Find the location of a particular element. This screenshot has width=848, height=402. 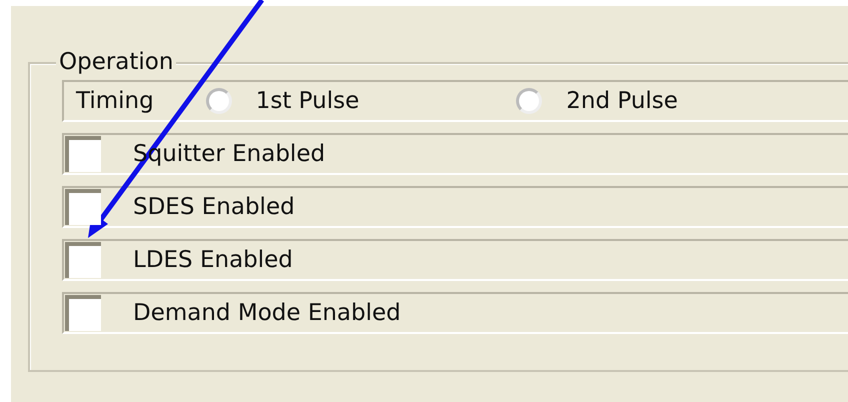

checkbox-label: Demand Mode Enabled is located at coordinates (267, 313).